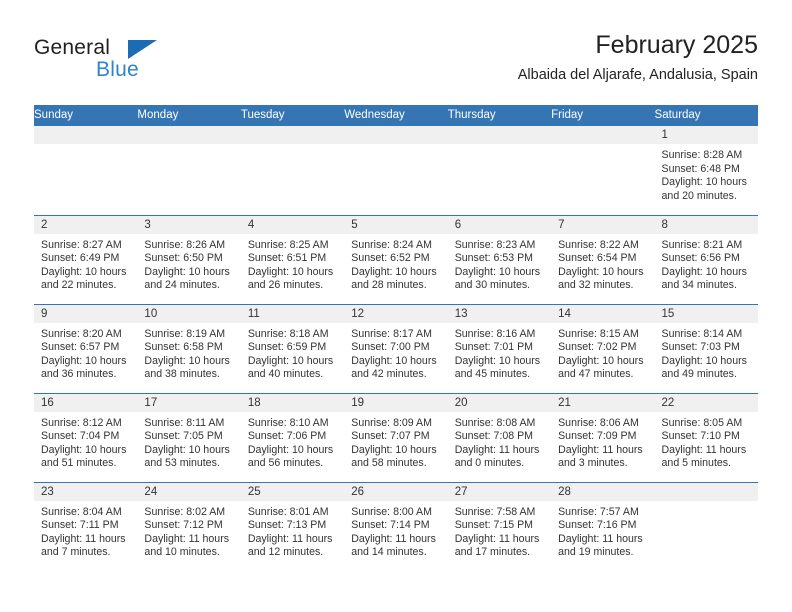 This screenshot has width=792, height=612. Describe the element at coordinates (84, 456) in the screenshot. I see `daylight-duration: Daylight: 10 hours and 51 minutes.` at that location.